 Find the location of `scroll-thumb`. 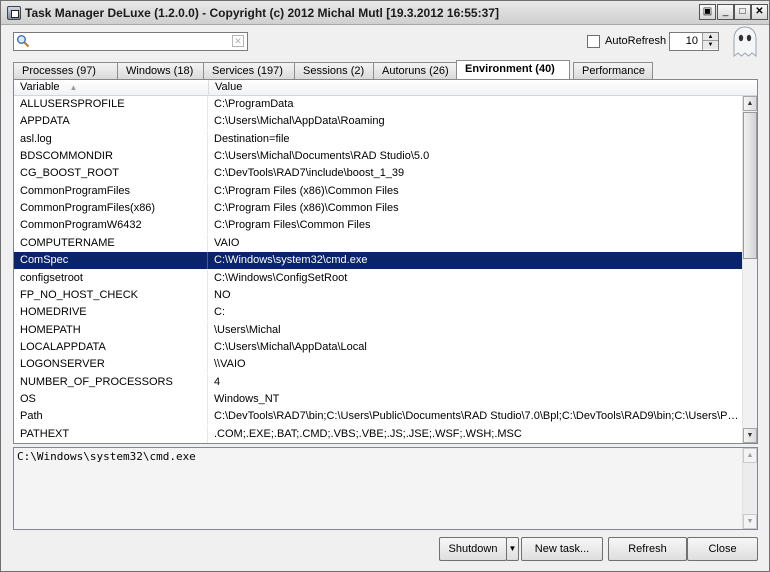

scroll-thumb is located at coordinates (750, 185).